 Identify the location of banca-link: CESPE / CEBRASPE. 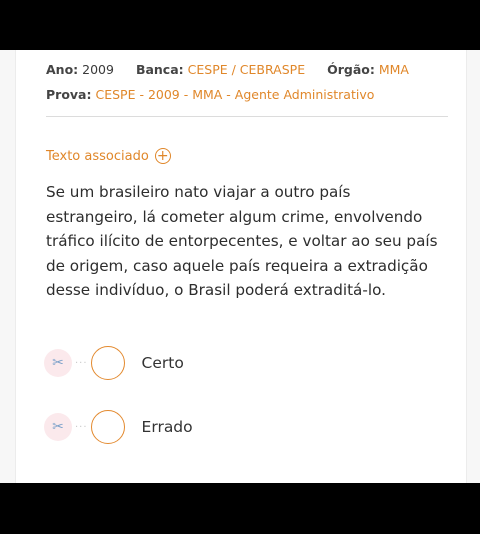
(246, 69).